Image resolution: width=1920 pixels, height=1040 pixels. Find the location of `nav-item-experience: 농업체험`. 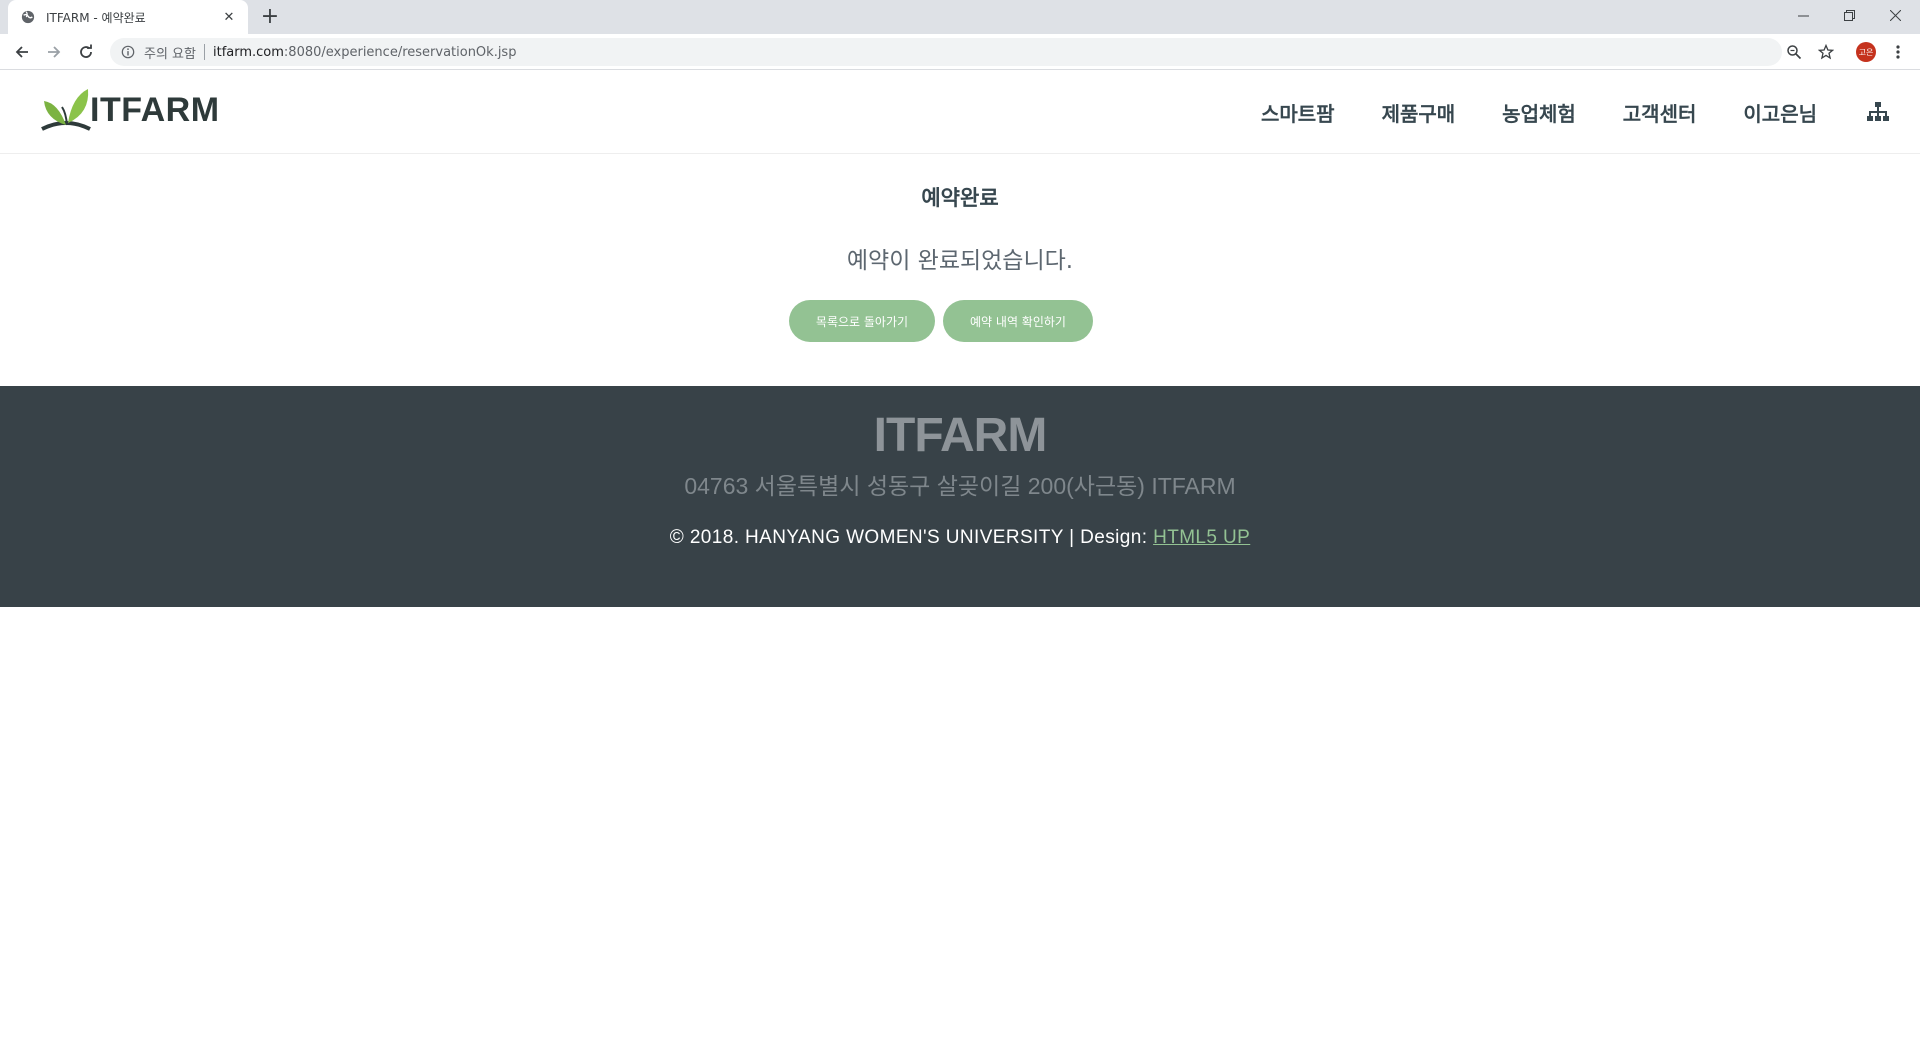

nav-item-experience: 농업체험 is located at coordinates (1539, 112).